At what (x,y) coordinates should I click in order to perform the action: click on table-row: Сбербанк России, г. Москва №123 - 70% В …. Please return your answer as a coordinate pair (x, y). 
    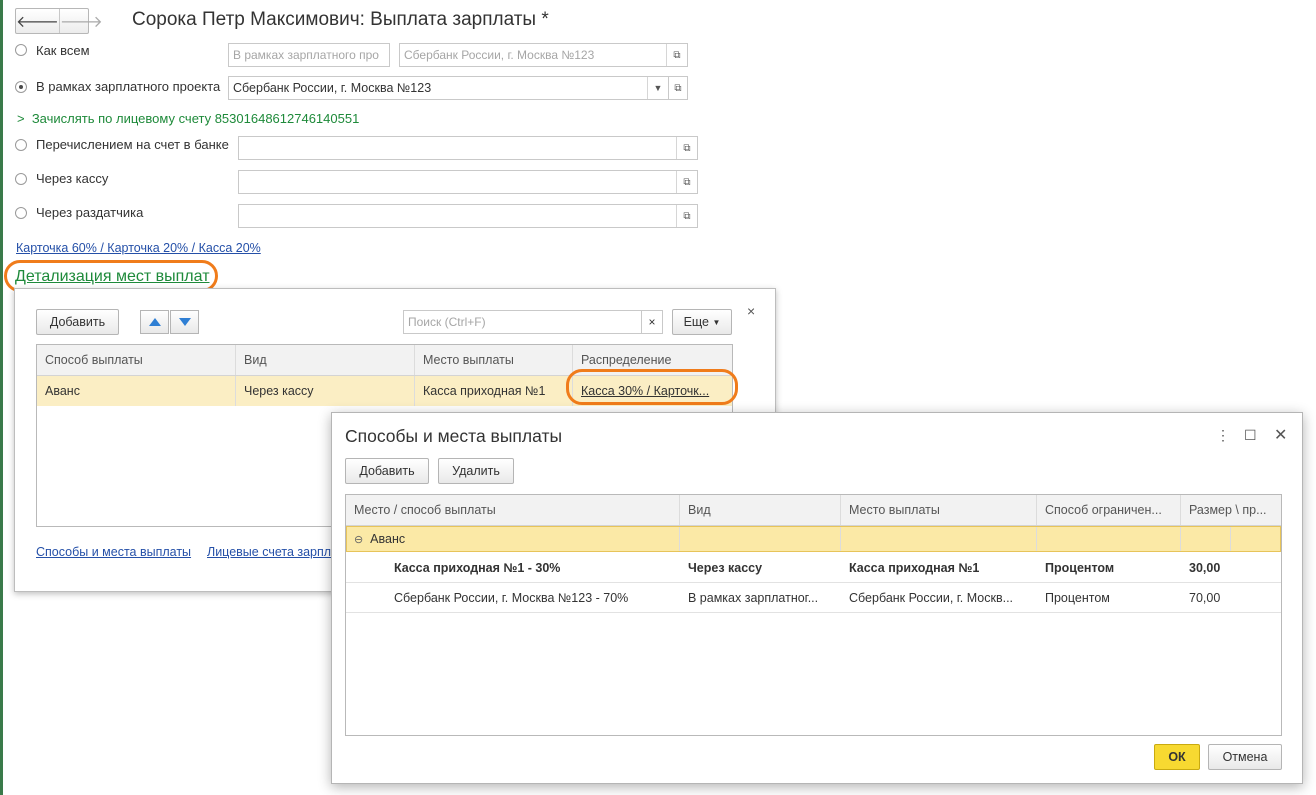
    Looking at the image, I should click on (813, 598).